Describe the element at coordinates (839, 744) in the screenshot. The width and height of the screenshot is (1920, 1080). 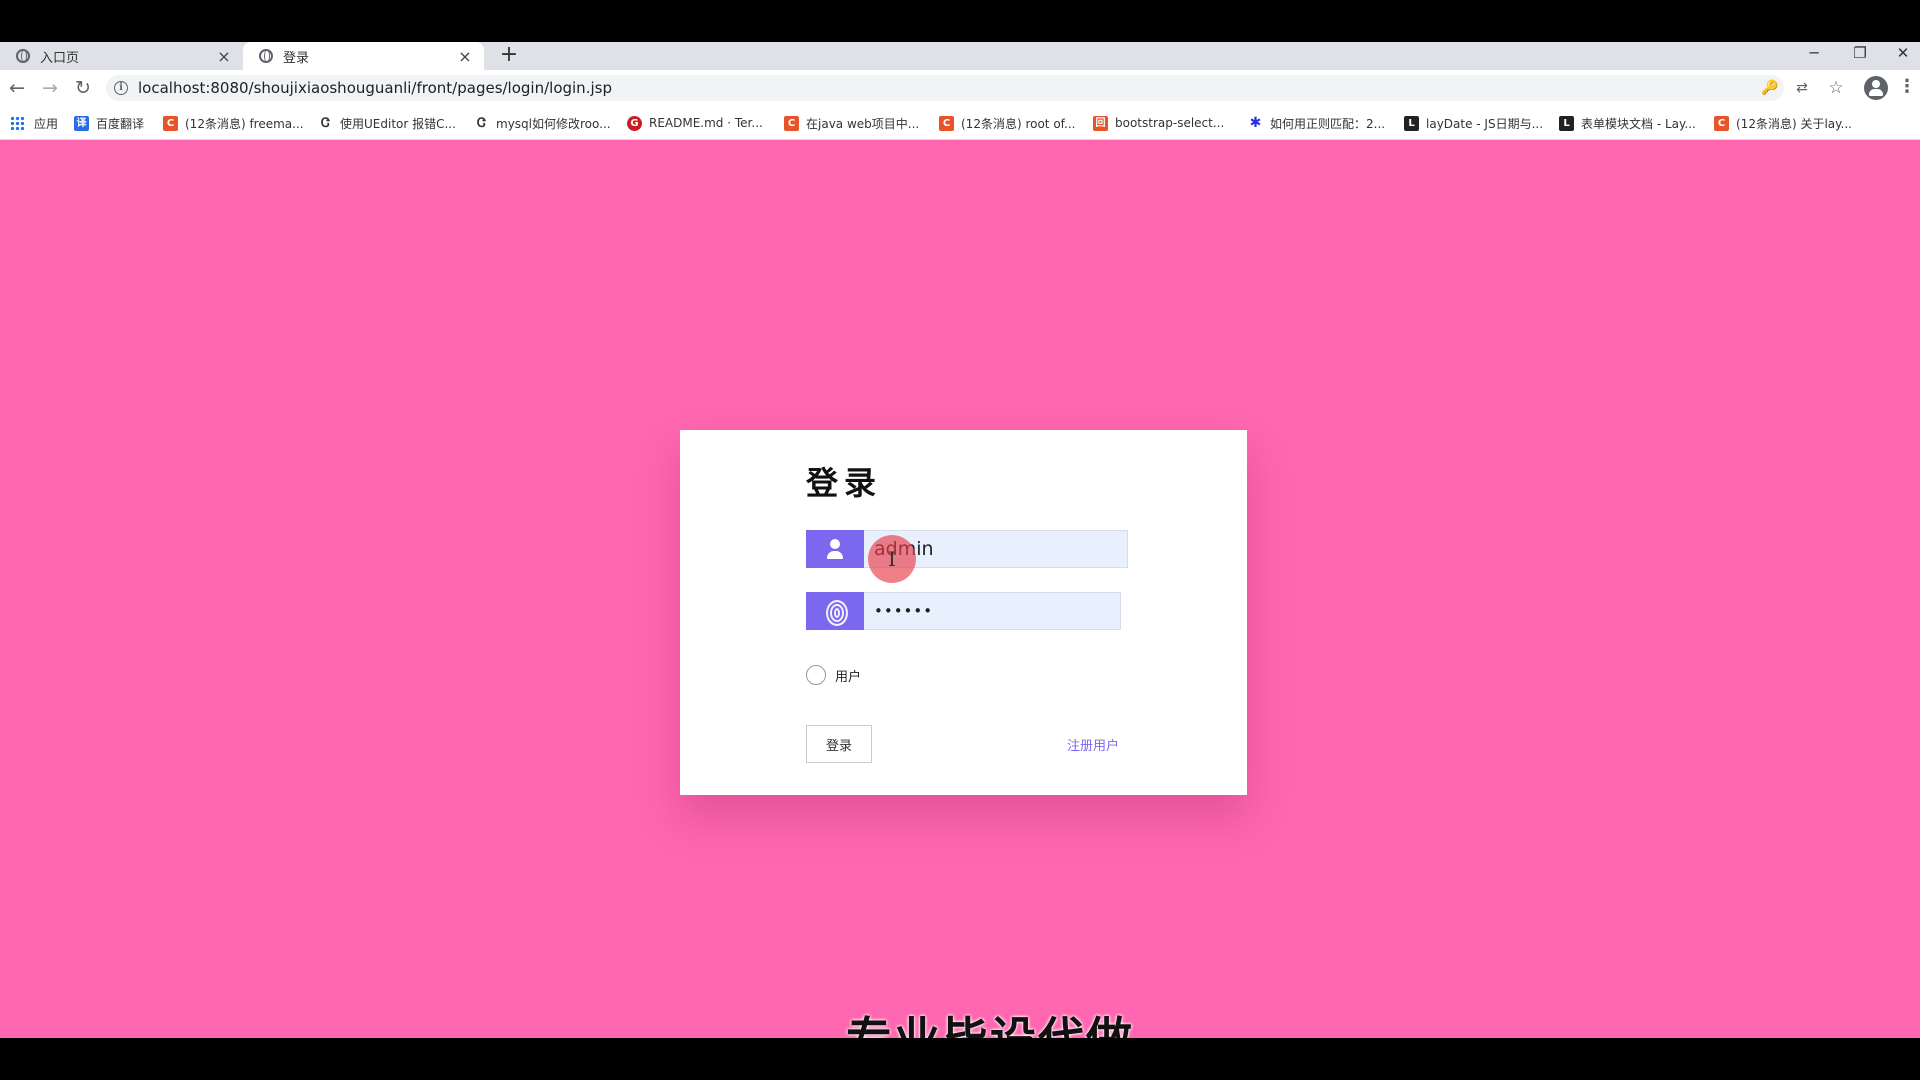
I see `login-button: 登录` at that location.